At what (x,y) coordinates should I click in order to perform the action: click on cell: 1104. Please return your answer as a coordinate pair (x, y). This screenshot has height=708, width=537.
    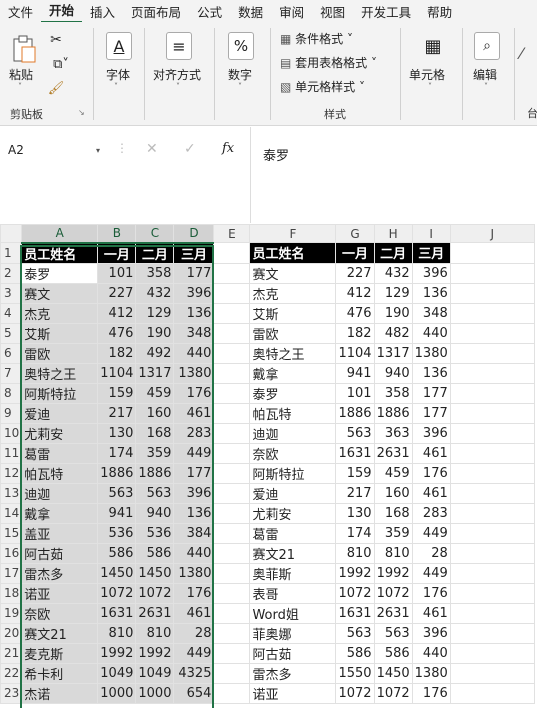
    Looking at the image, I should click on (117, 373).